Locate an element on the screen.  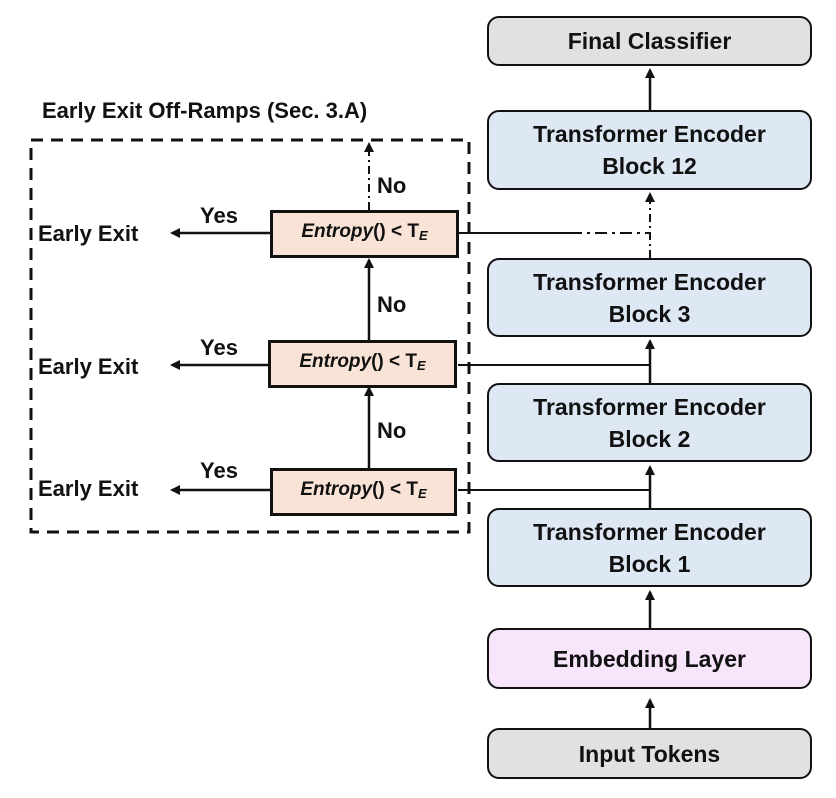
encoder-block-12-line1: Transformer Encoder is located at coordinates (649, 134).